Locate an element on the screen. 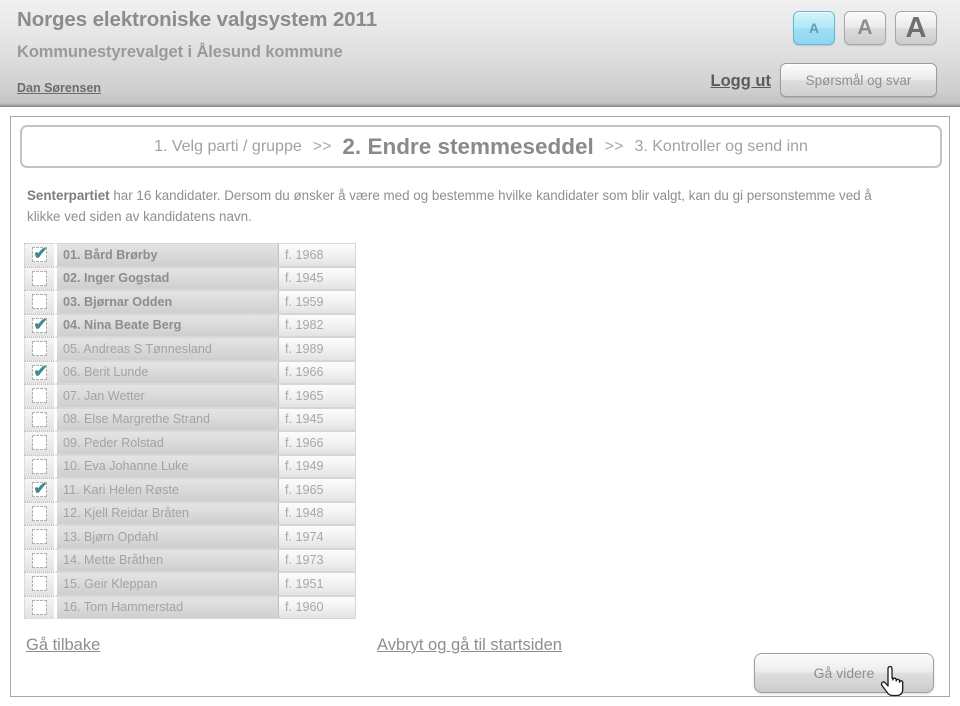 This screenshot has height=706, width=960. candidate-name: 04. Nina Beate Berg is located at coordinates (166, 325).